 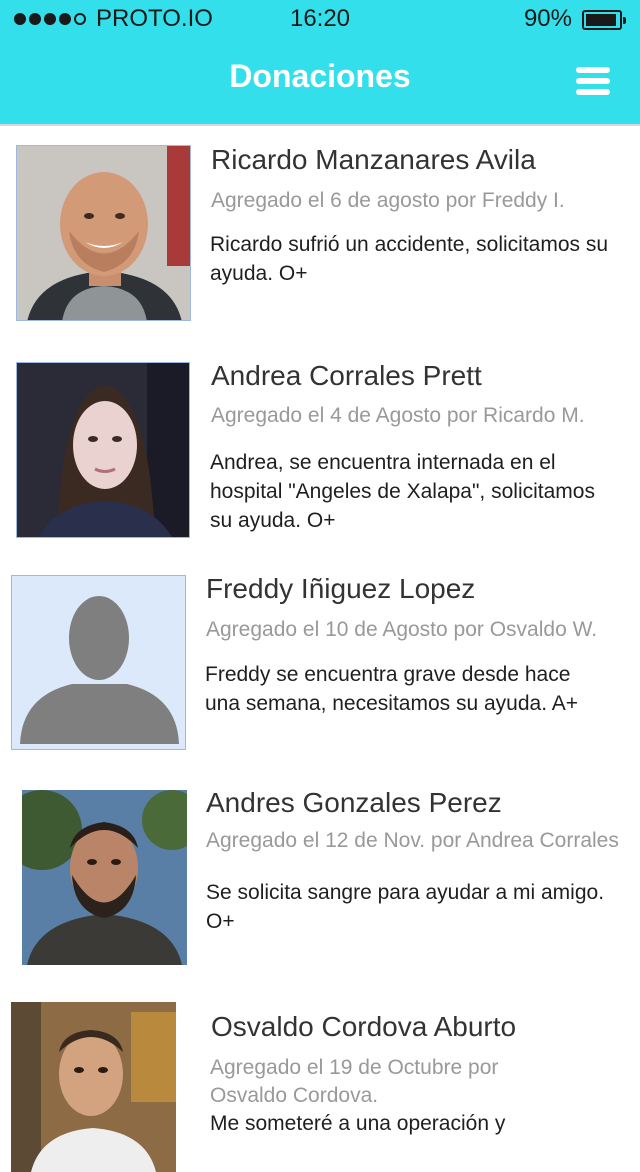 I want to click on battery-percentage: 90%, so click(x=547, y=18).